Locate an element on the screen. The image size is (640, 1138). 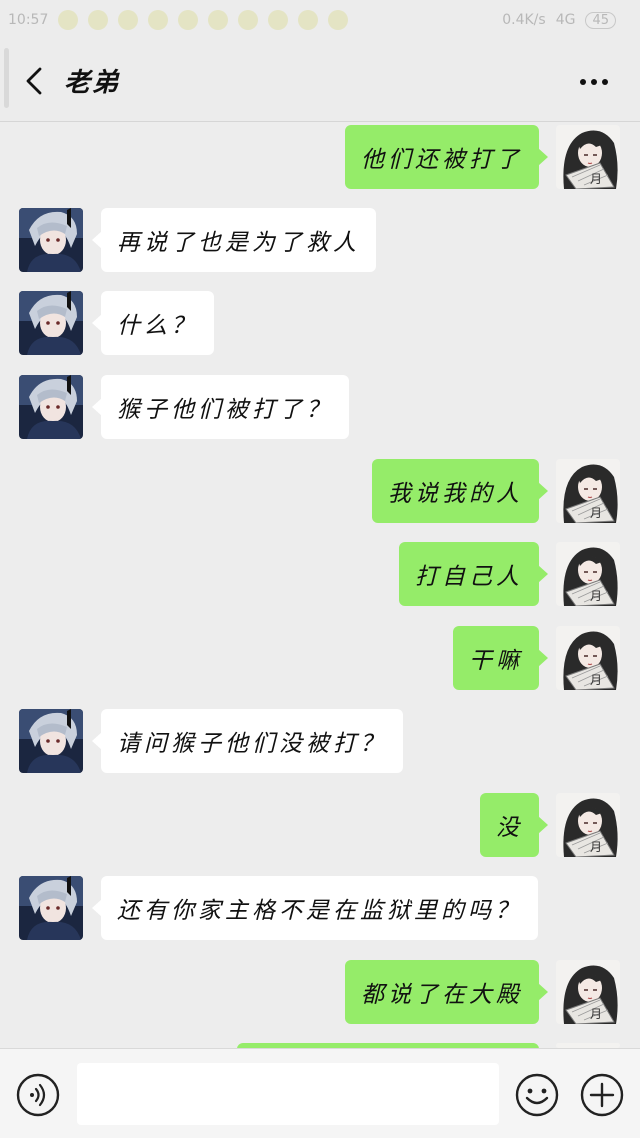
message-row: 请问猴子他们没被打？ is located at coordinates (320, 741).